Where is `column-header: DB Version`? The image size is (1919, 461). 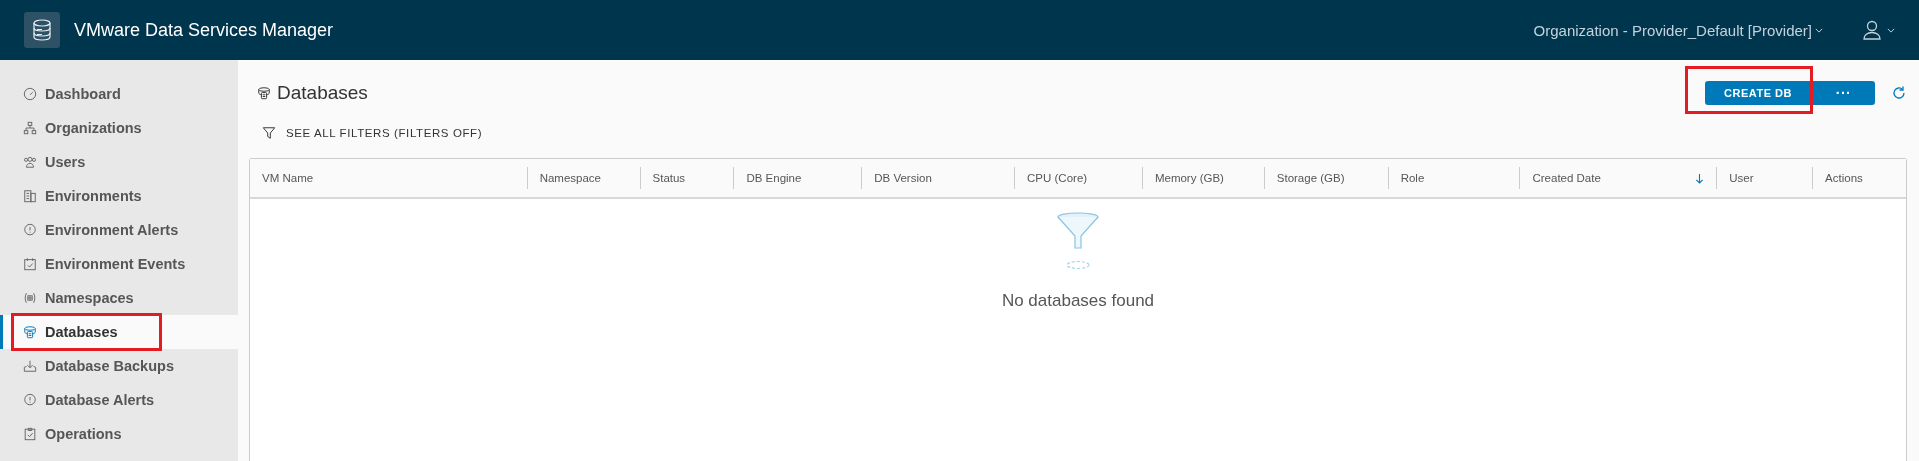
column-header: DB Version is located at coordinates (938, 178).